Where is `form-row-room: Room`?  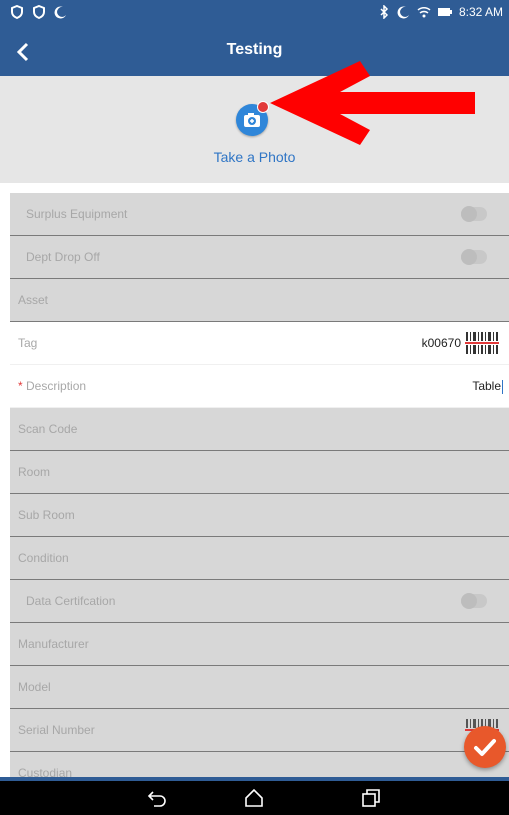 form-row-room: Room is located at coordinates (259, 472).